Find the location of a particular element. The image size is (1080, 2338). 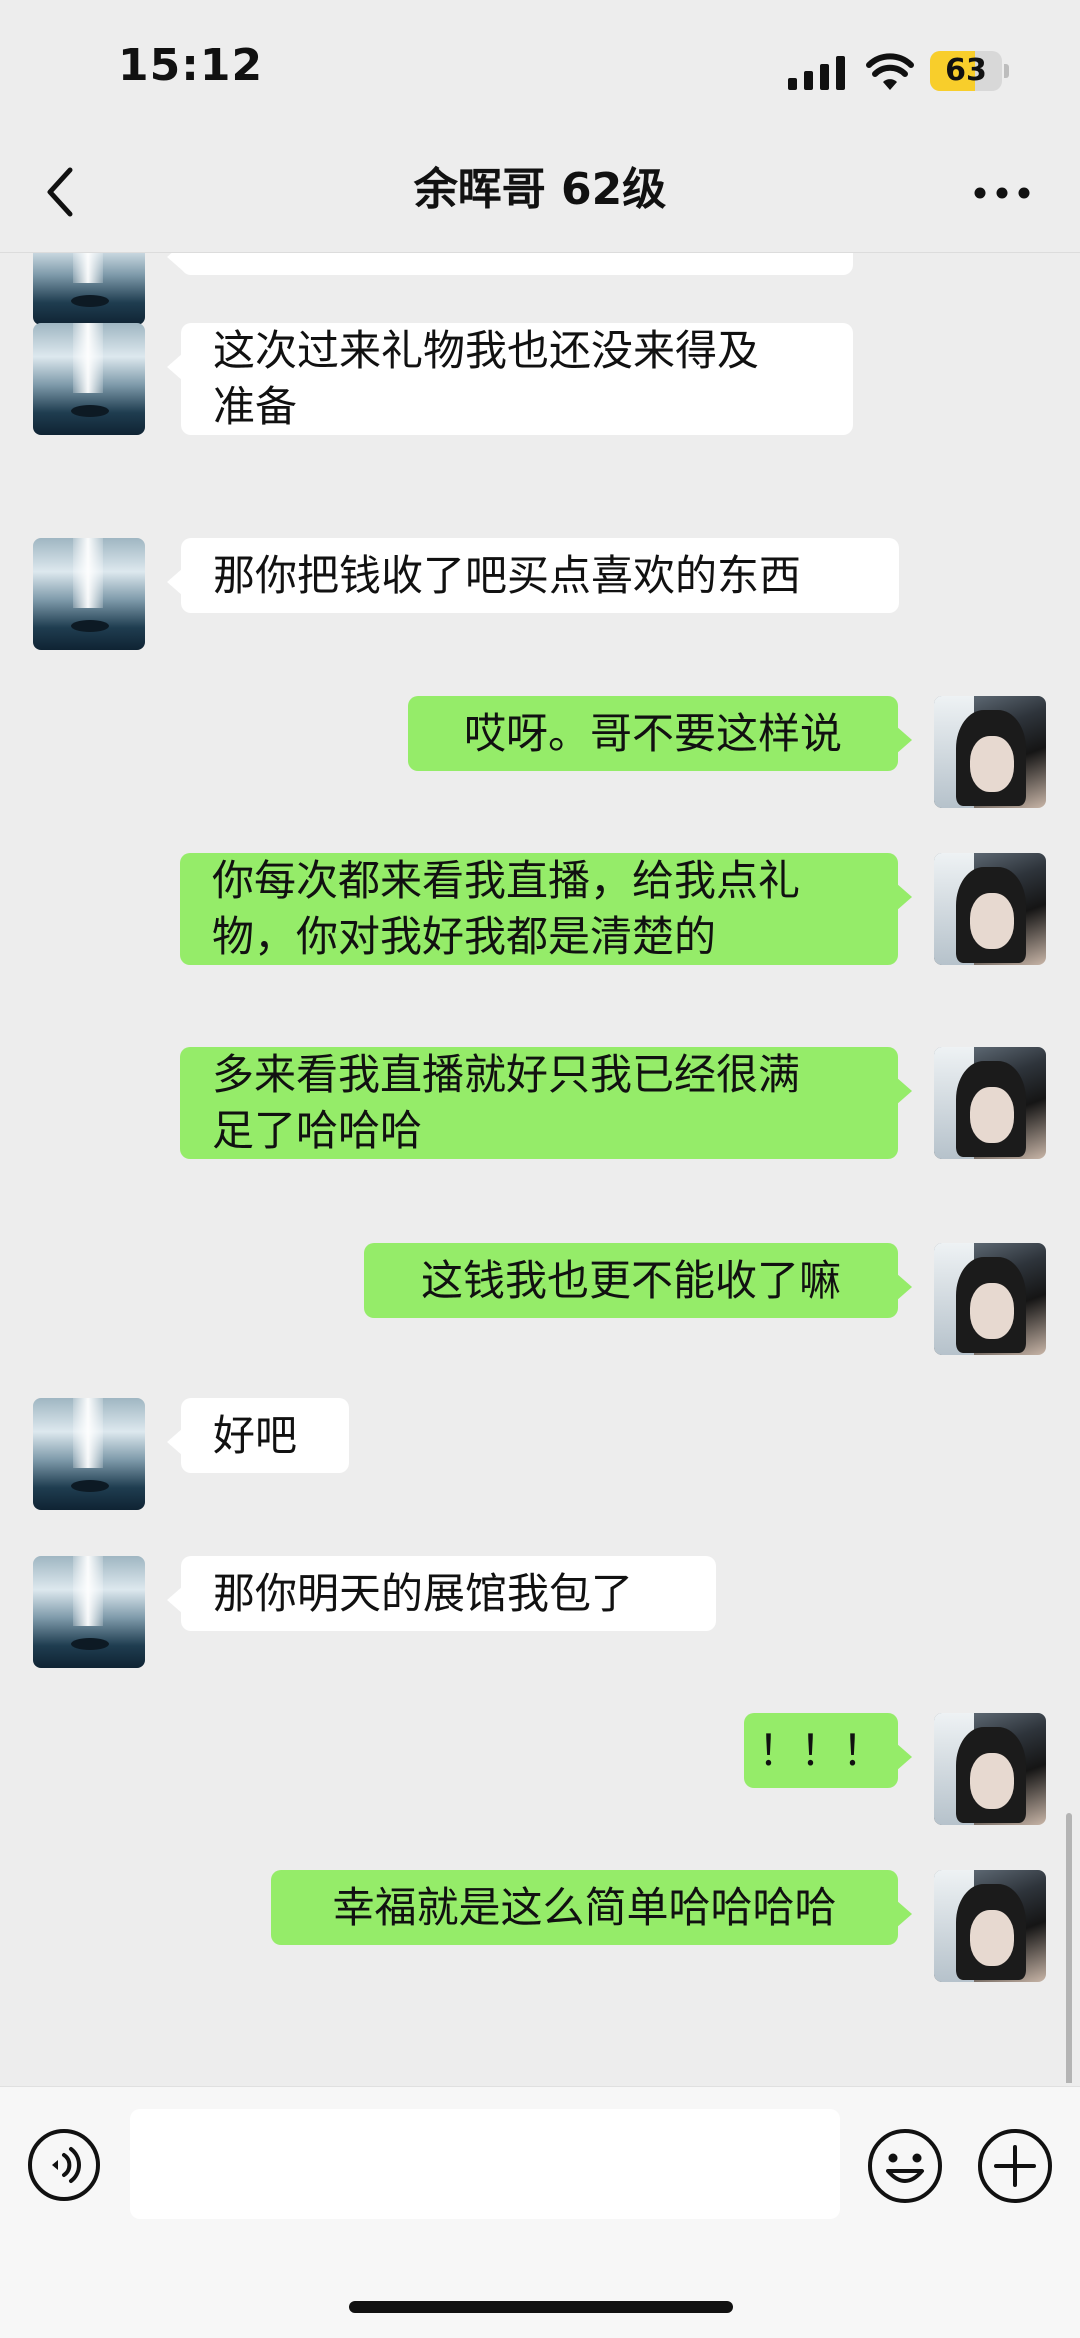

message-bubble: 你每次都来看我直播，给我点礼 物，你对我好我都是清楚的 is located at coordinates (546, 909).